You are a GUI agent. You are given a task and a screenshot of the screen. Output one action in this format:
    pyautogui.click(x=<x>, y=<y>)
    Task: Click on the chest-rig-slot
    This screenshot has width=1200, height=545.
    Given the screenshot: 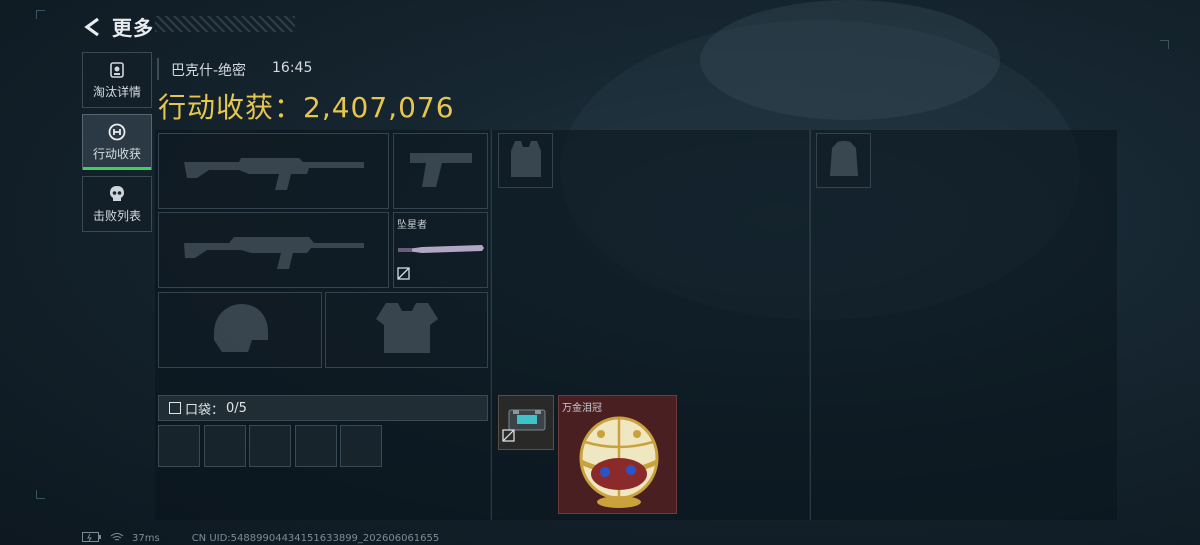 What is the action you would take?
    pyautogui.click(x=525, y=160)
    